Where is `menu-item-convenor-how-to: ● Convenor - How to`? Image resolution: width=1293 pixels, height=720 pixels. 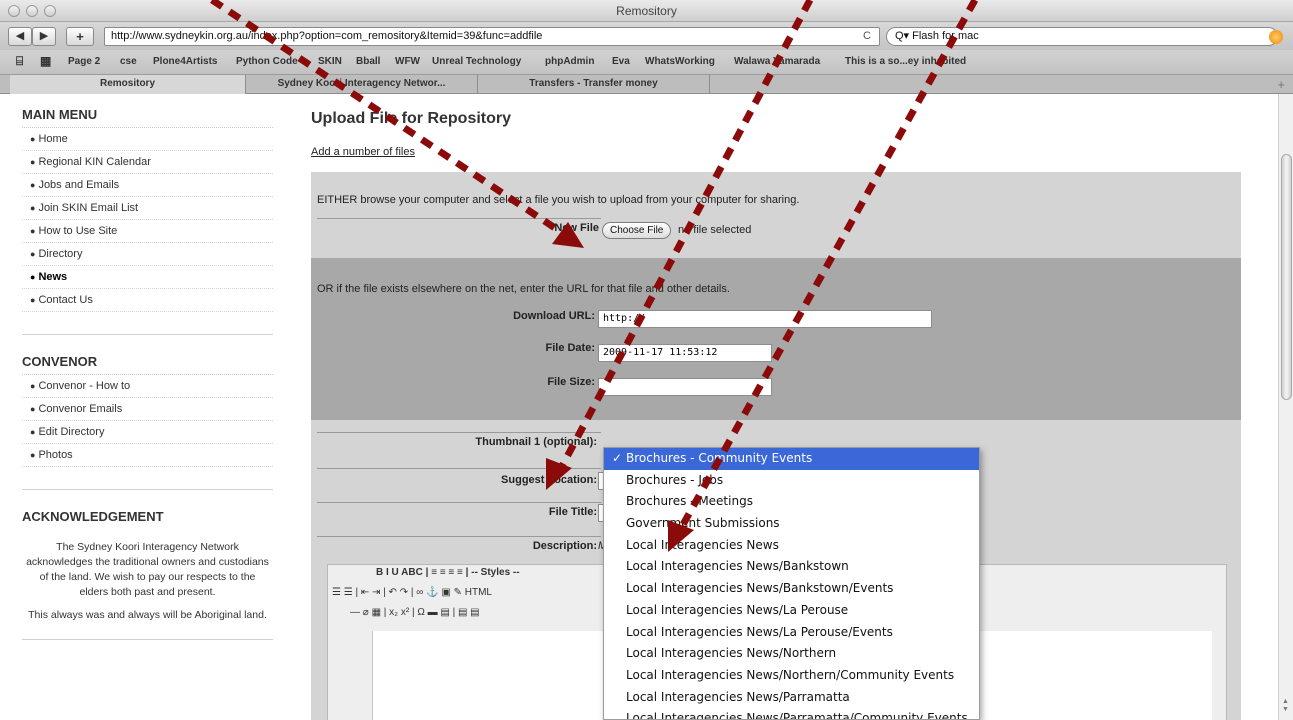
menu-item-convenor-how-to: ● Convenor - How to is located at coordinates (147, 386).